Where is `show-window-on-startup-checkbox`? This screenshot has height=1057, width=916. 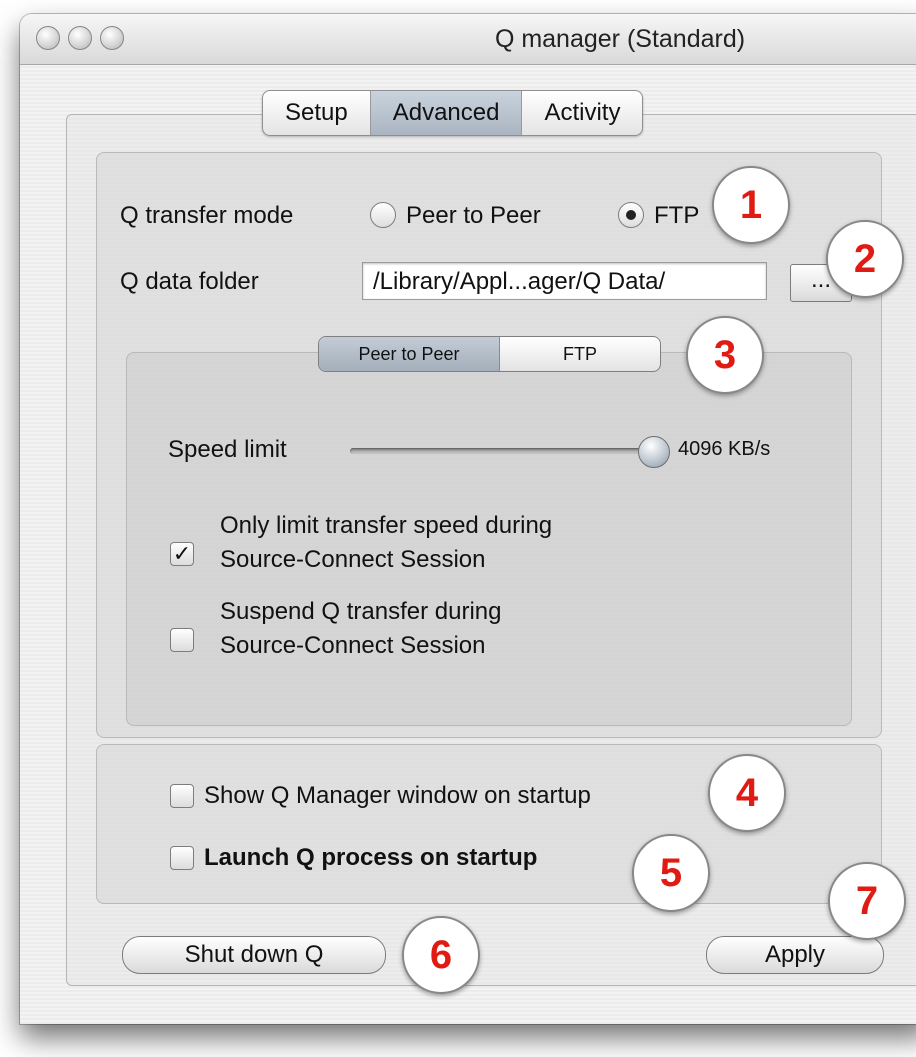 show-window-on-startup-checkbox is located at coordinates (182, 796).